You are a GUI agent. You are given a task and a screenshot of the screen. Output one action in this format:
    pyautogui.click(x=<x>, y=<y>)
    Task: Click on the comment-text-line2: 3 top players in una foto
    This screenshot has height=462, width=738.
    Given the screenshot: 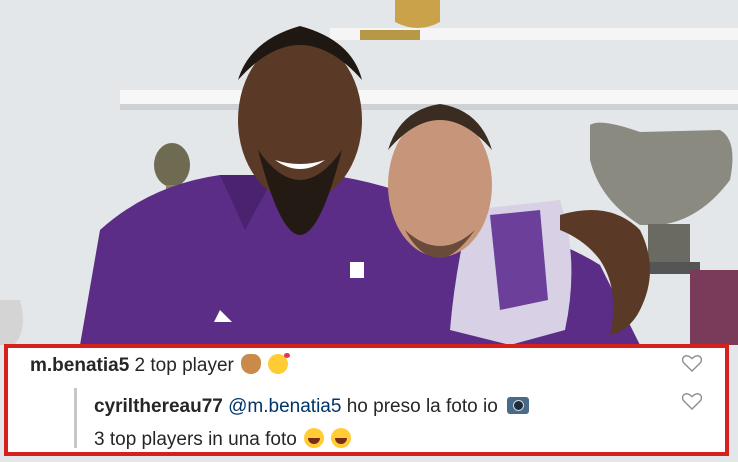 What is the action you would take?
    pyautogui.click(x=195, y=439)
    